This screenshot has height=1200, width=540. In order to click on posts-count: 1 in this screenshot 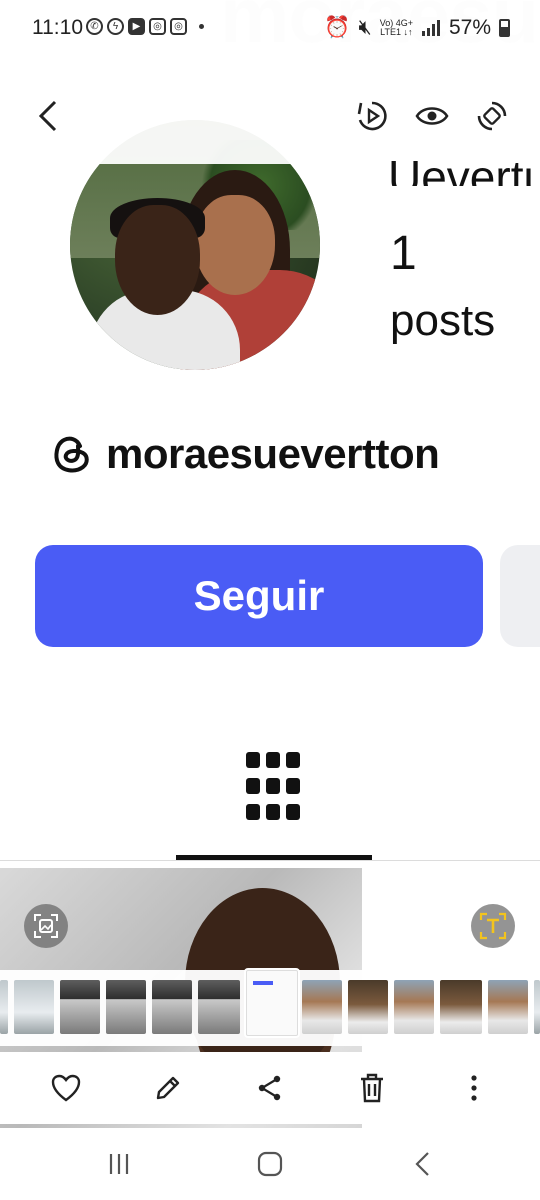, I will do `click(403, 253)`.